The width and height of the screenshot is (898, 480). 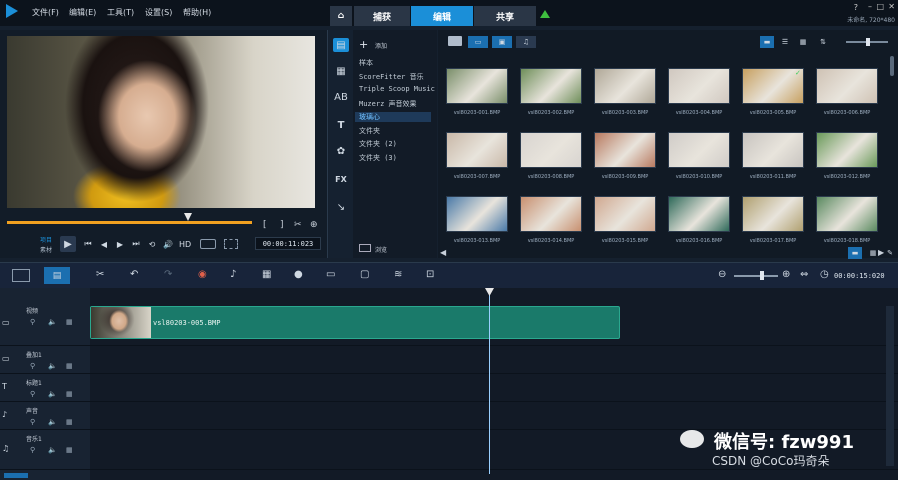 I want to click on list-view-icon: ☰, so click(x=785, y=42).